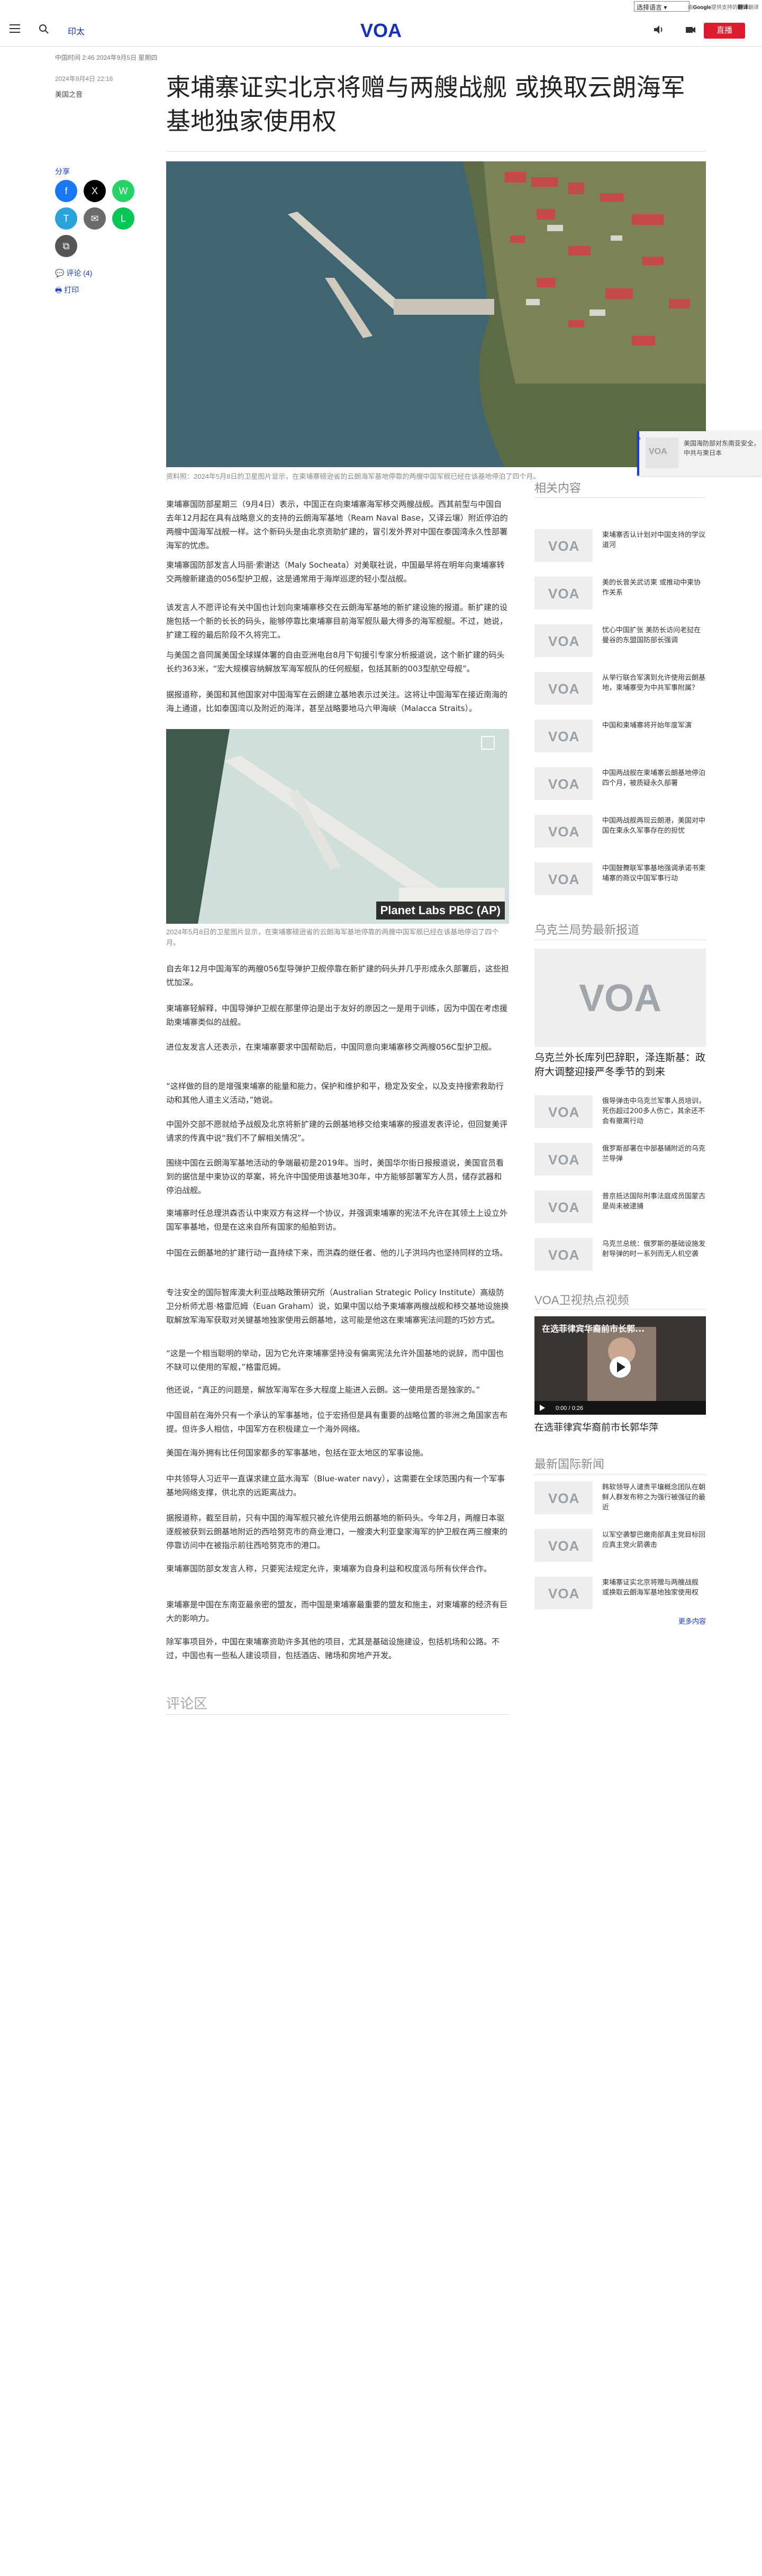 The height and width of the screenshot is (2576, 762). I want to click on facebook-icon: f, so click(66, 191).